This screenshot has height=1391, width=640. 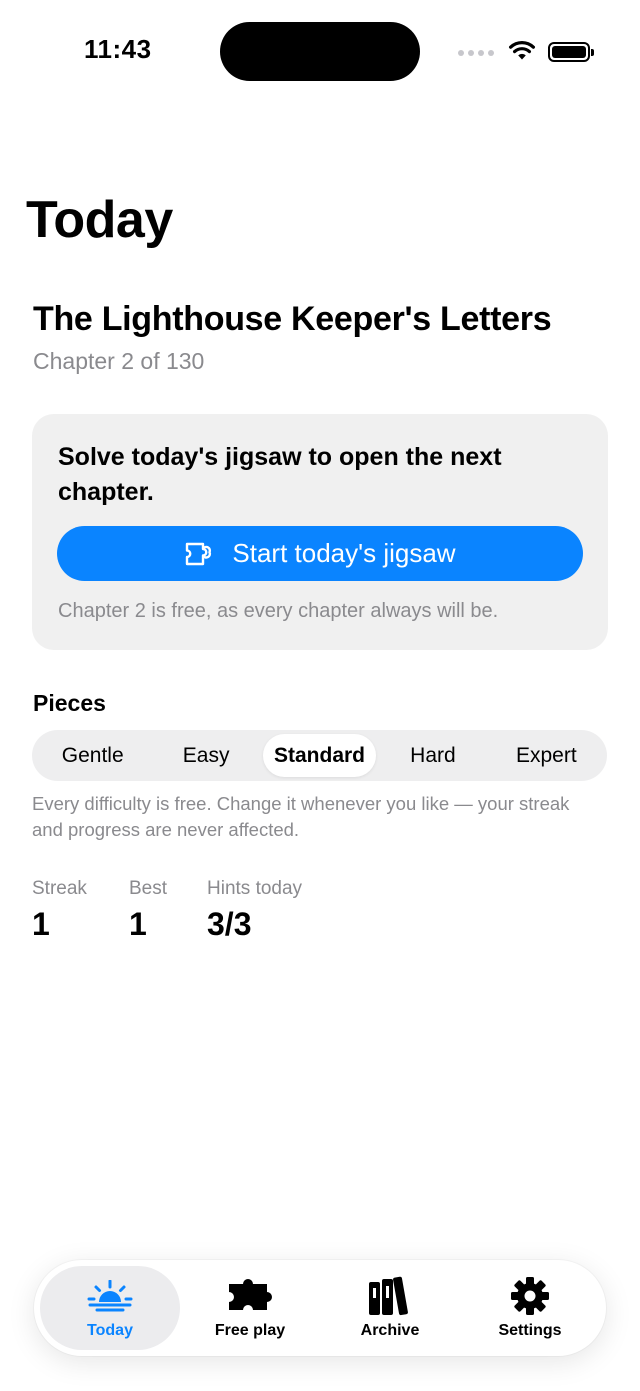 I want to click on stat-streak: Streak 1, so click(x=59, y=910).